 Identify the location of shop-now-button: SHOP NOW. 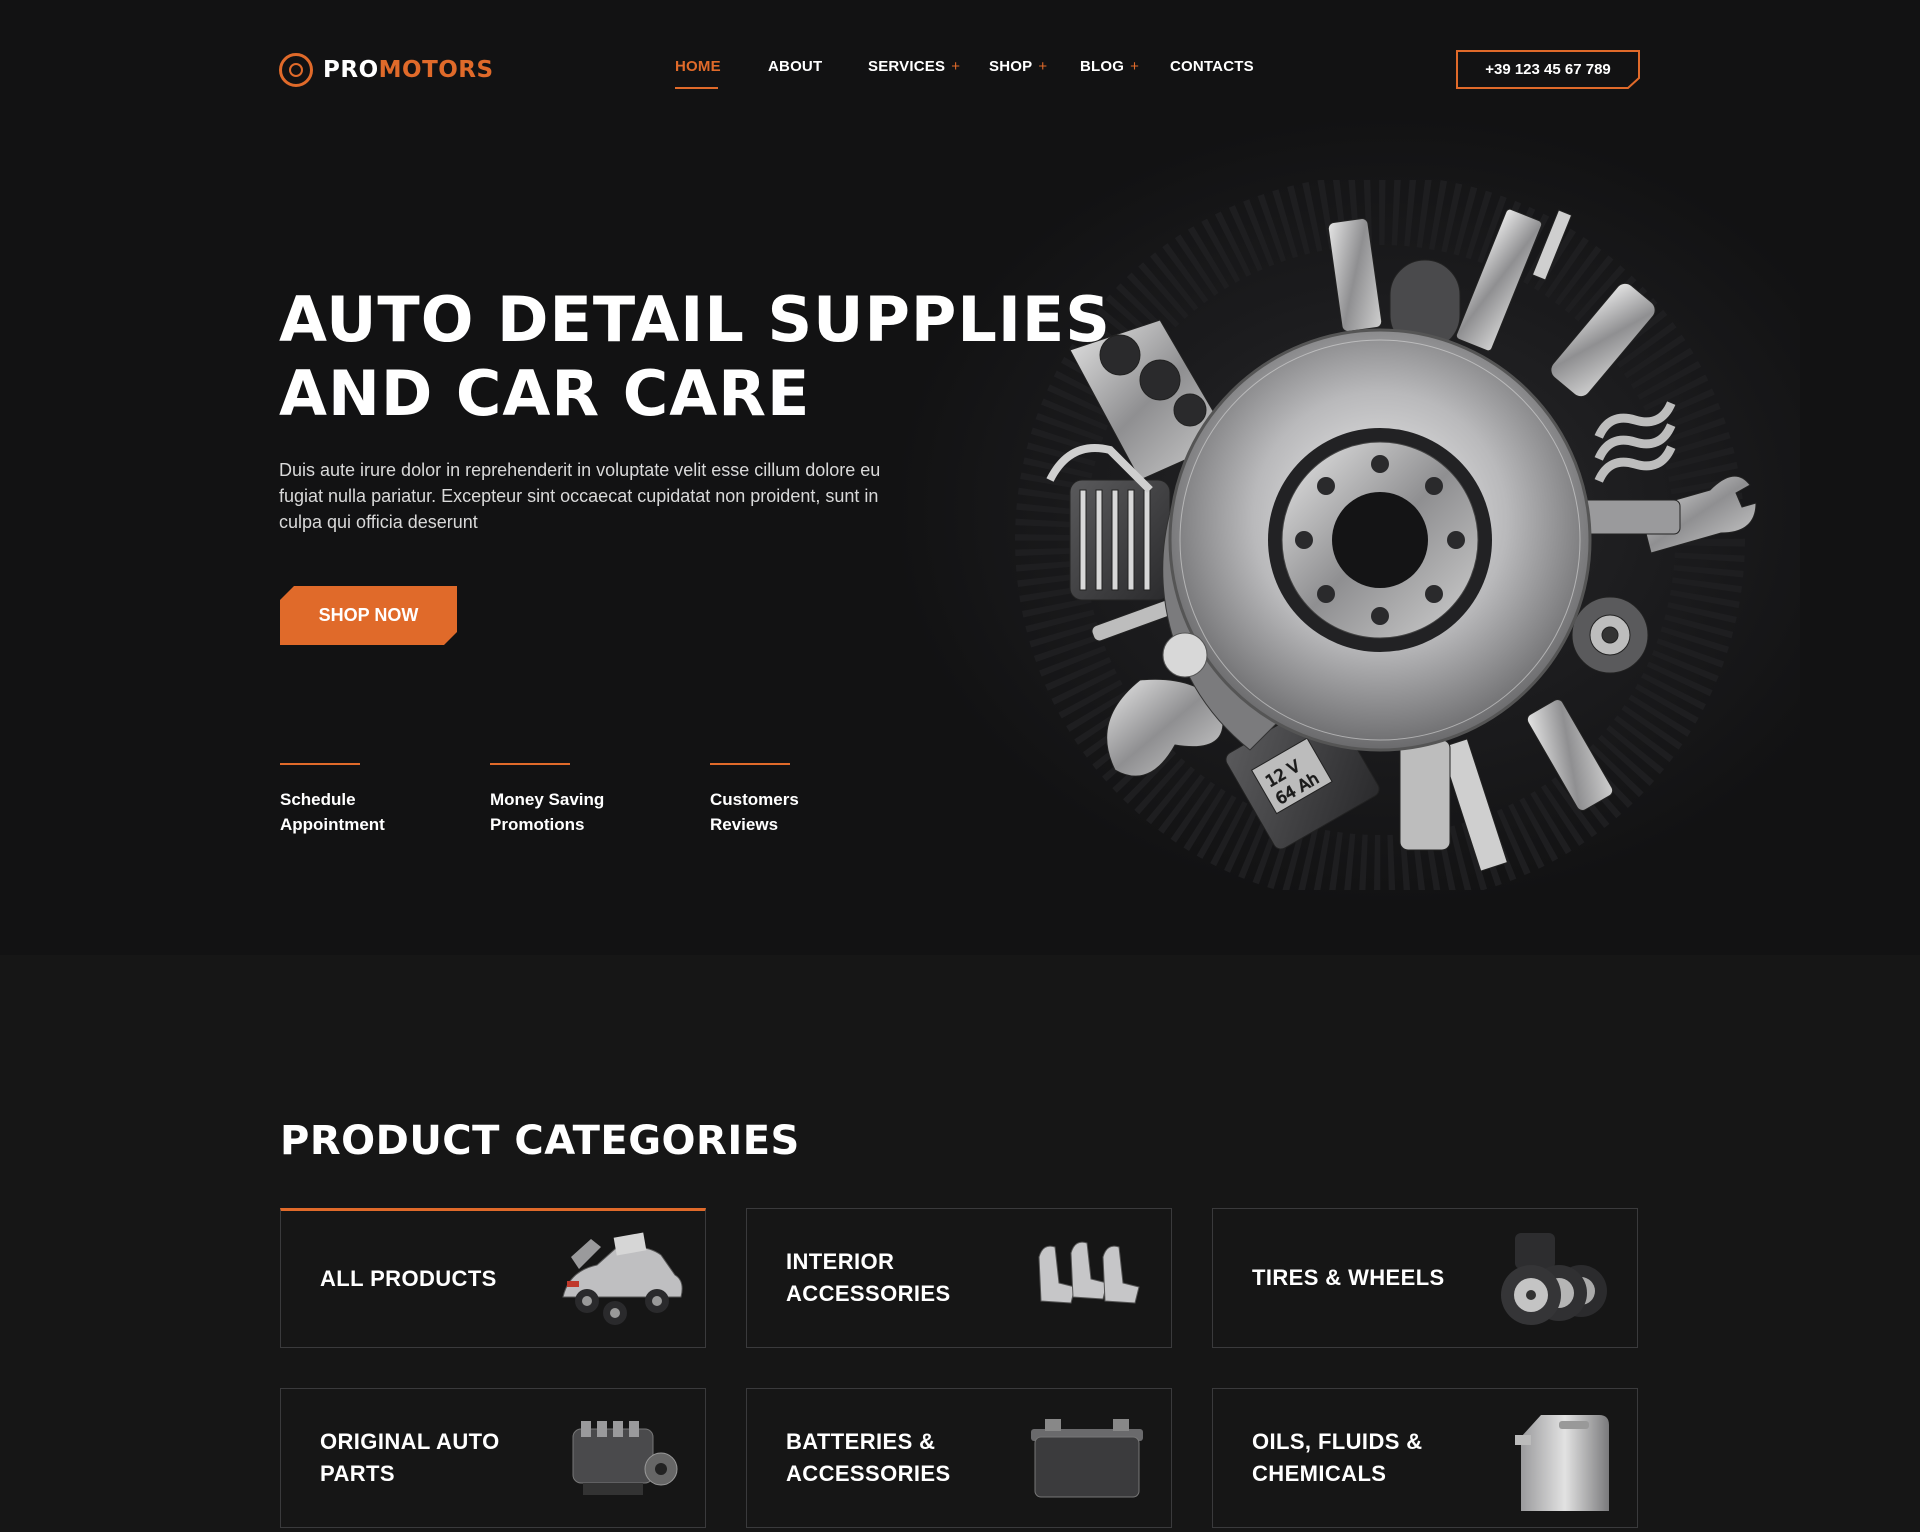
(368, 615).